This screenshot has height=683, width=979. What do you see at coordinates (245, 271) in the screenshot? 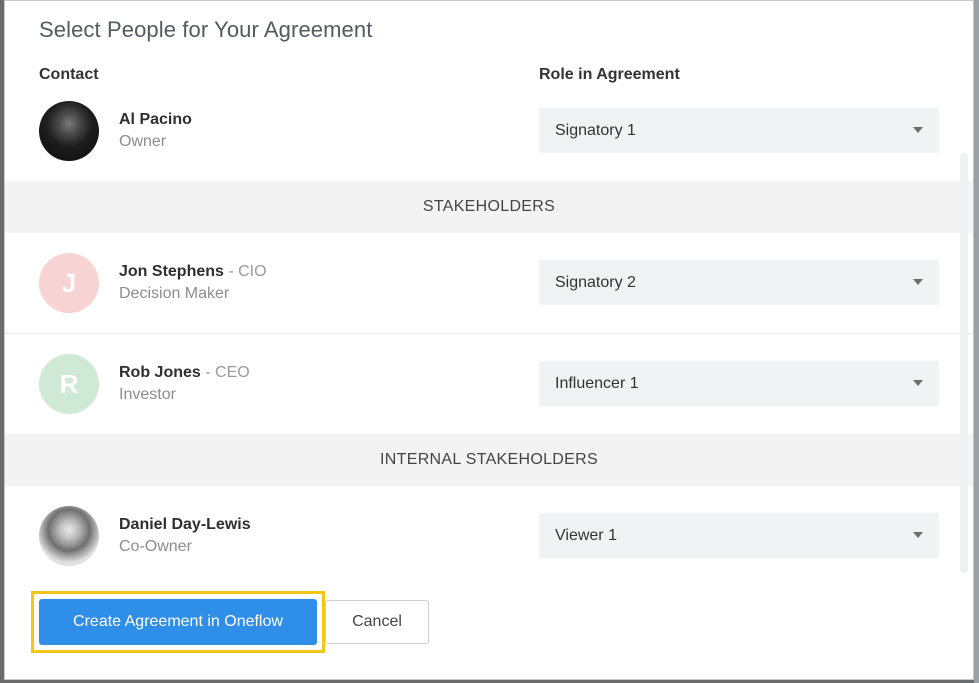
I see `contact-job-title: - CIO` at bounding box center [245, 271].